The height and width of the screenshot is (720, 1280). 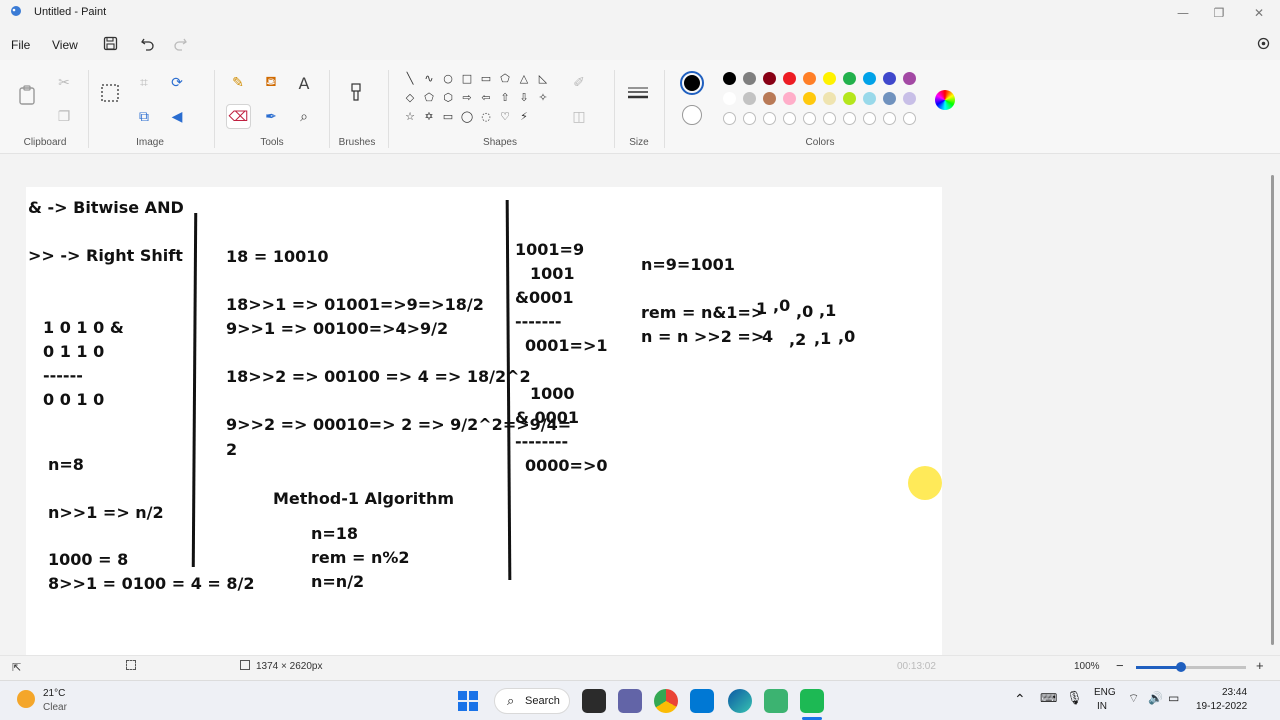 What do you see at coordinates (144, 117) in the screenshot?
I see `image-resize-icon: ⧉` at bounding box center [144, 117].